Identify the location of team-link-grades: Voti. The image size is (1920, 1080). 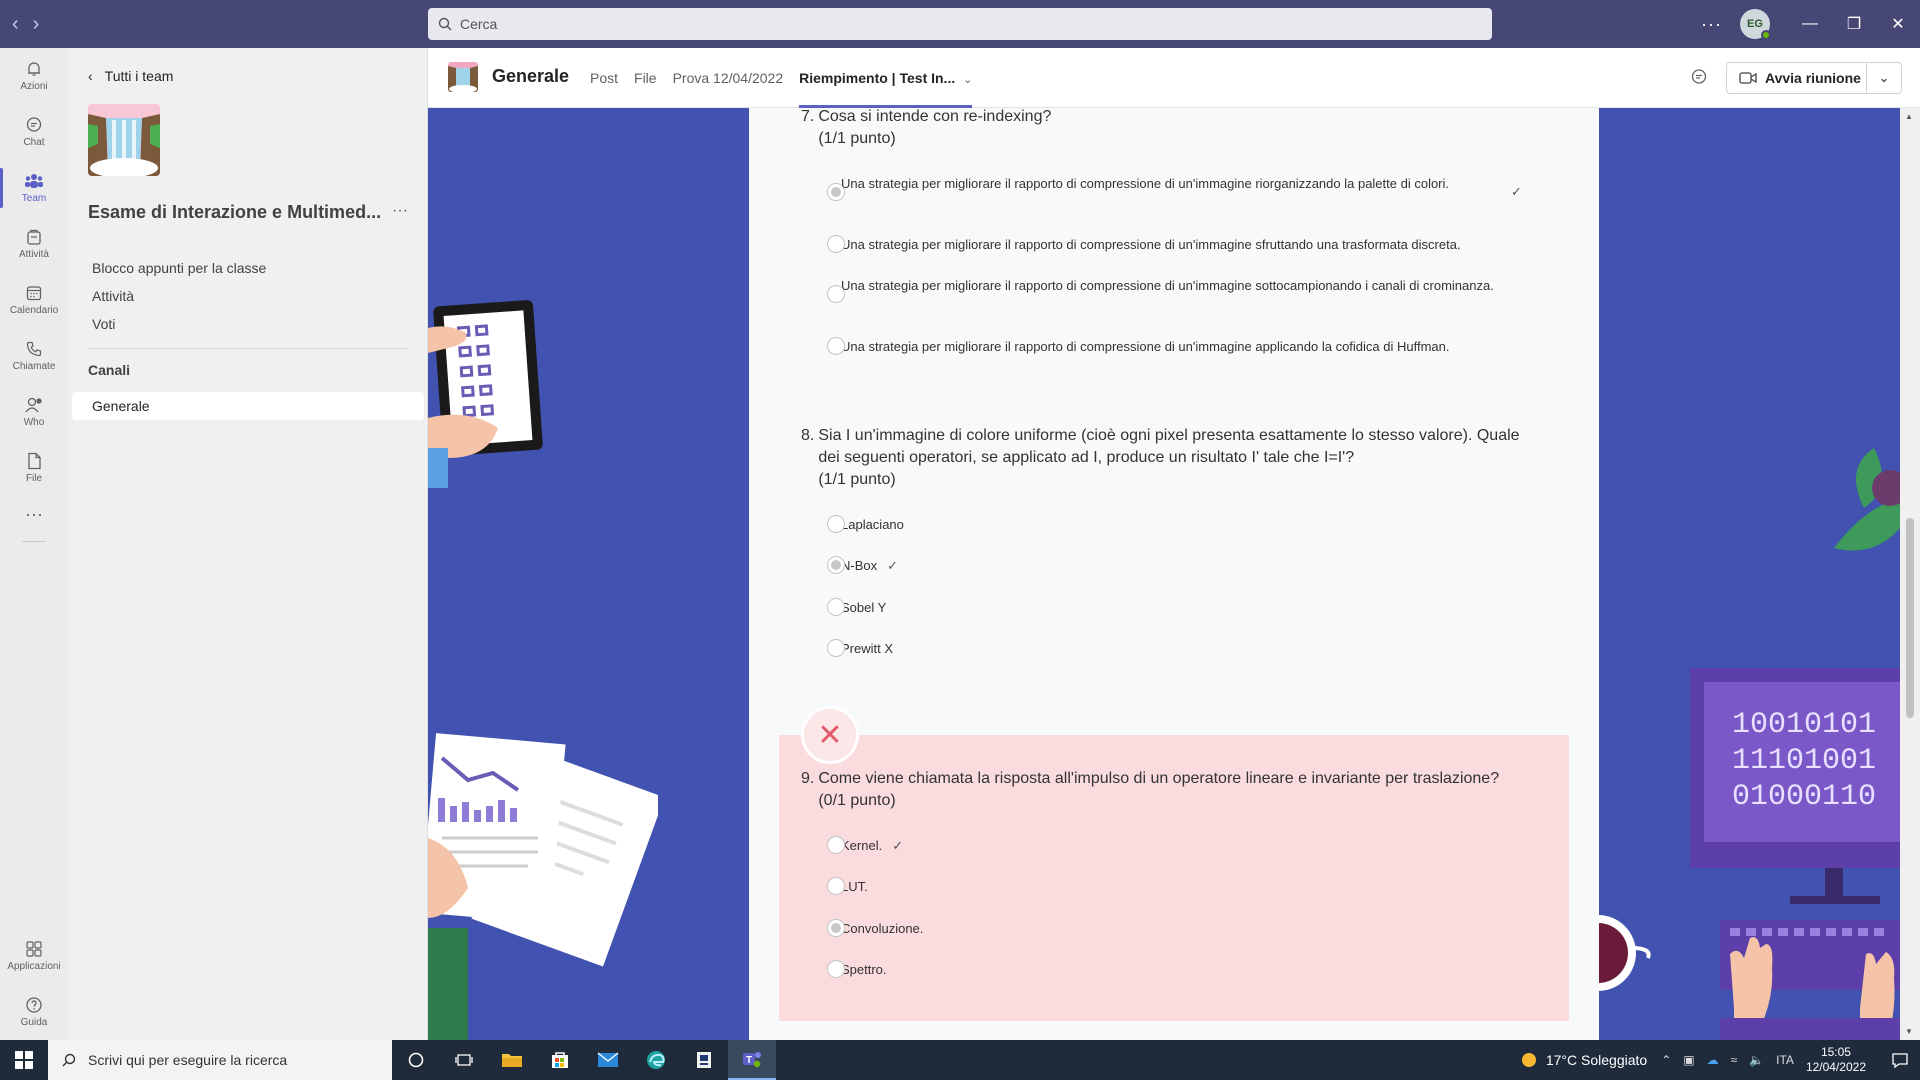
(179, 324).